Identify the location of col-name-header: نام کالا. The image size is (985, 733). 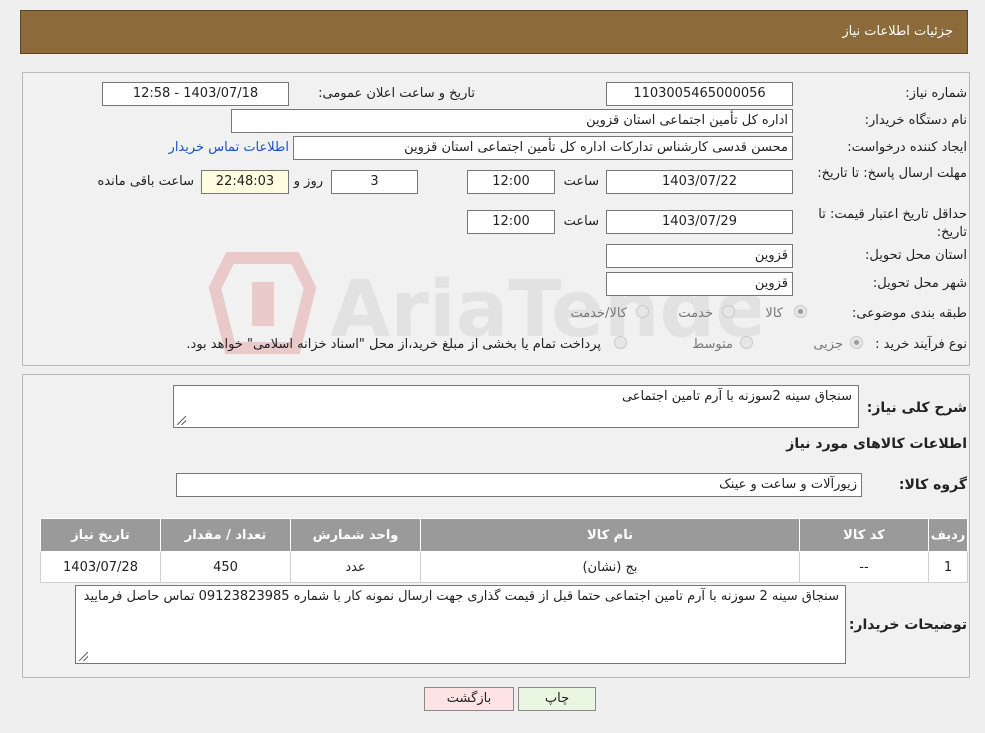
(610, 535).